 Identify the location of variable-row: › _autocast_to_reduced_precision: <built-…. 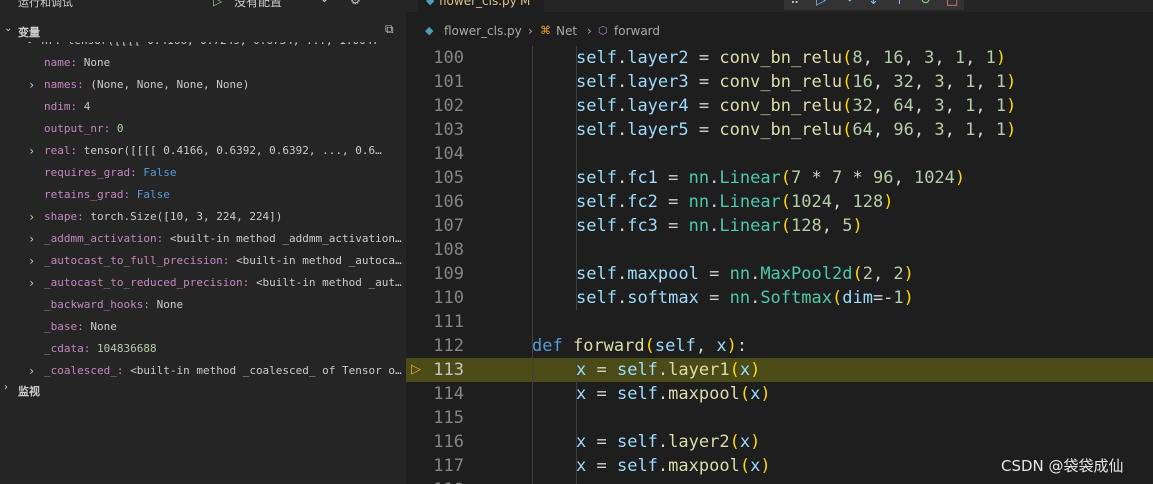
(203, 283).